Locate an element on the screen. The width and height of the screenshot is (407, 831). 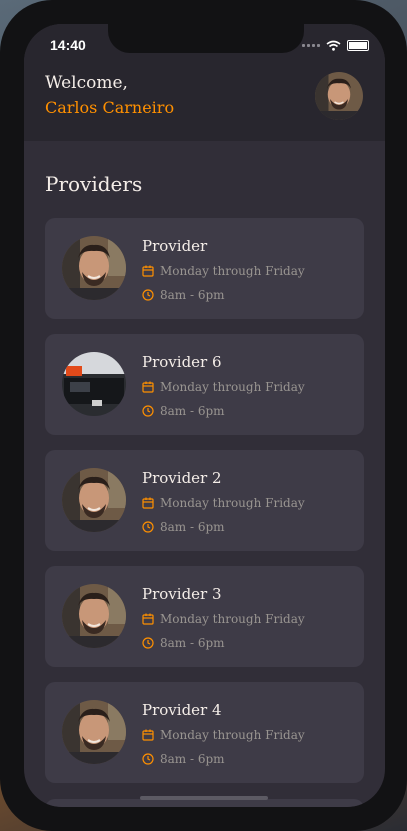
provider-card: Provider Monday through Friday 8am - 6pm is located at coordinates (204, 268).